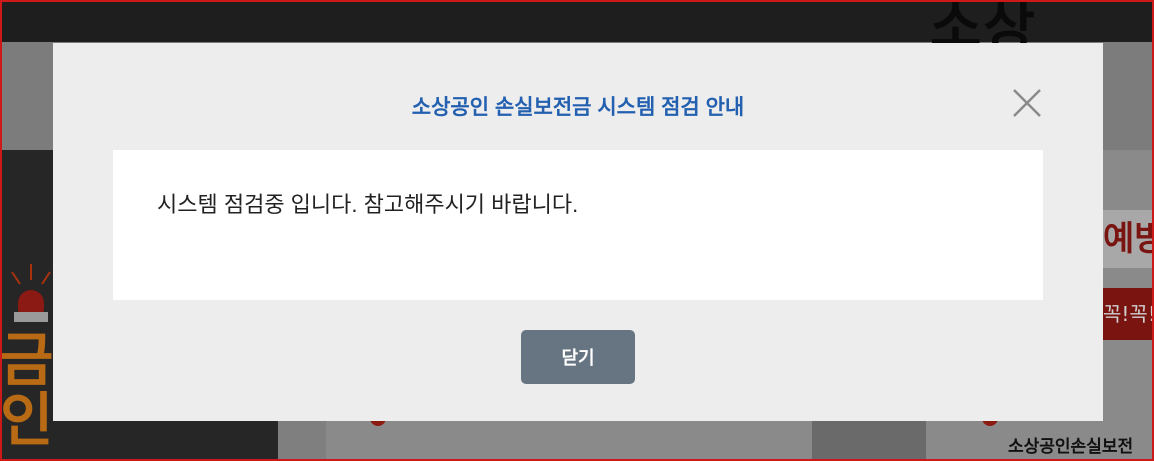  Describe the element at coordinates (27, 360) in the screenshot. I see `background-left-text-line: 금` at that location.